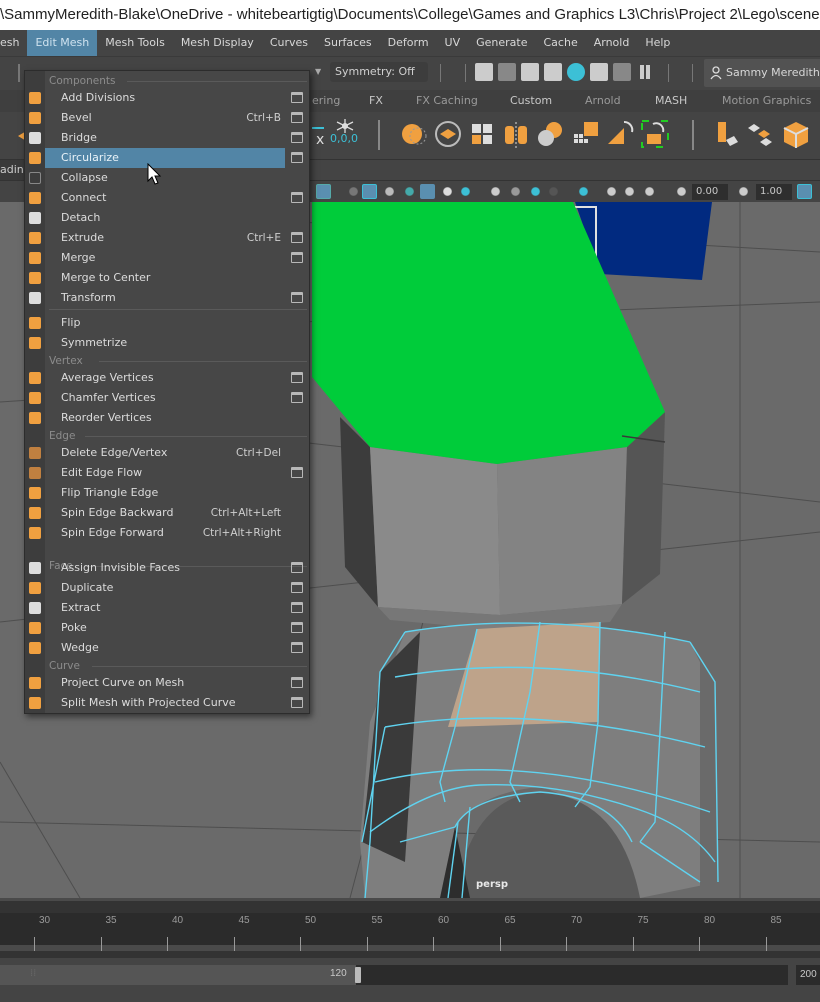 This screenshot has height=1002, width=820. Describe the element at coordinates (453, 43) in the screenshot. I see `menu-uv: UV` at that location.